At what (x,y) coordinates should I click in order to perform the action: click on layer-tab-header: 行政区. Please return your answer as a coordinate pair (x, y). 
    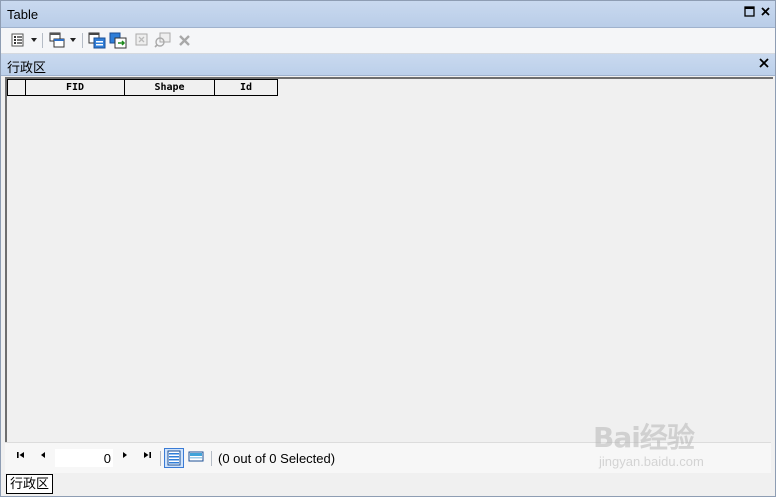
    Looking at the image, I should click on (388, 65).